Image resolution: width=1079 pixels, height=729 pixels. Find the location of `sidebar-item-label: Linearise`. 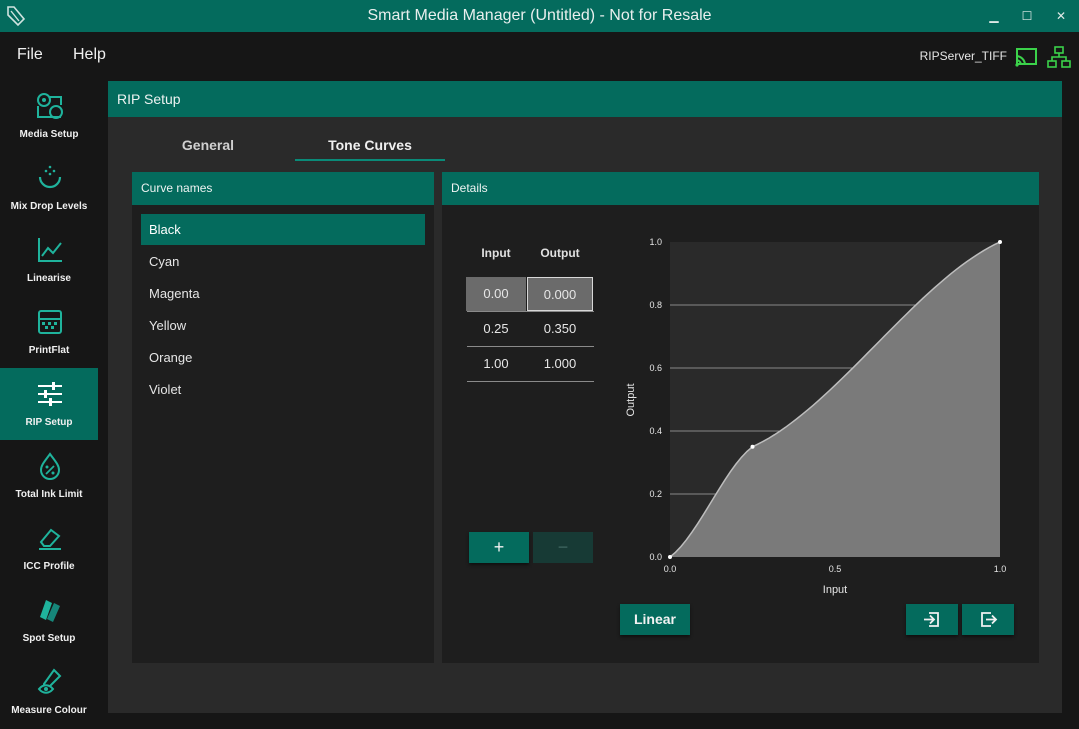

sidebar-item-label: Linearise is located at coordinates (49, 278).